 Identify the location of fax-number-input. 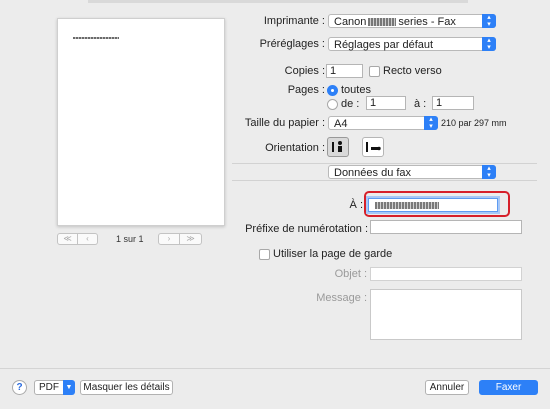
(433, 205).